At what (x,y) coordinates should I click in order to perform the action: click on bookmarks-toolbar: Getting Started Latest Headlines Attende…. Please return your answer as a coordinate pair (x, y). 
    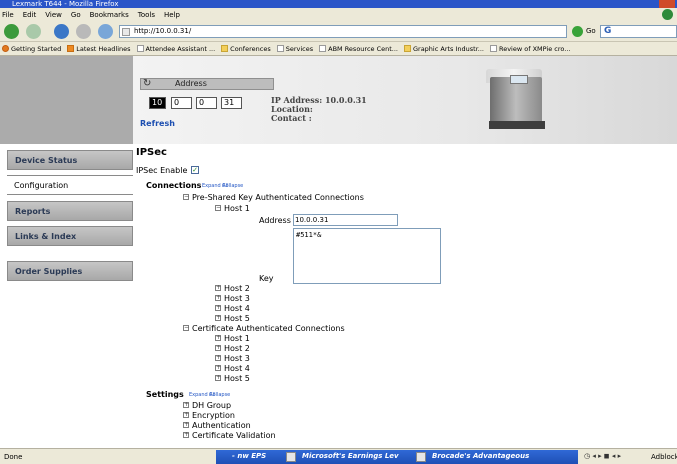
    Looking at the image, I should click on (338, 49).